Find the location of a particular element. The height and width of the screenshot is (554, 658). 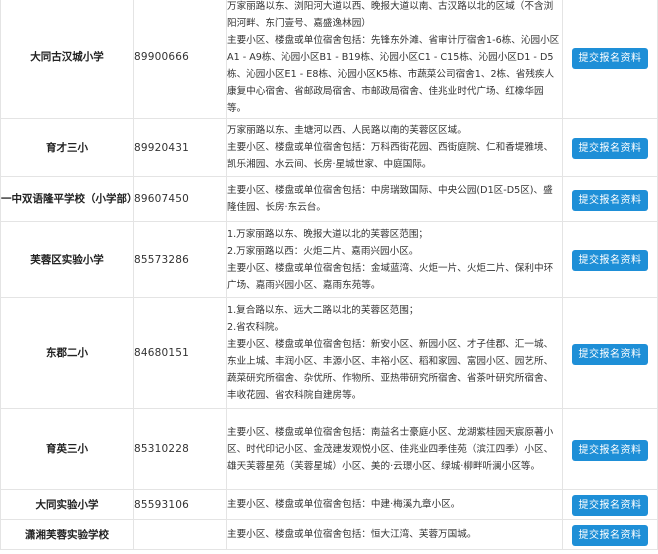

district-description: 主要小区、楼盘或单位宿舍包括：恒大江湾、芙蓉万国城。 is located at coordinates (394, 534).